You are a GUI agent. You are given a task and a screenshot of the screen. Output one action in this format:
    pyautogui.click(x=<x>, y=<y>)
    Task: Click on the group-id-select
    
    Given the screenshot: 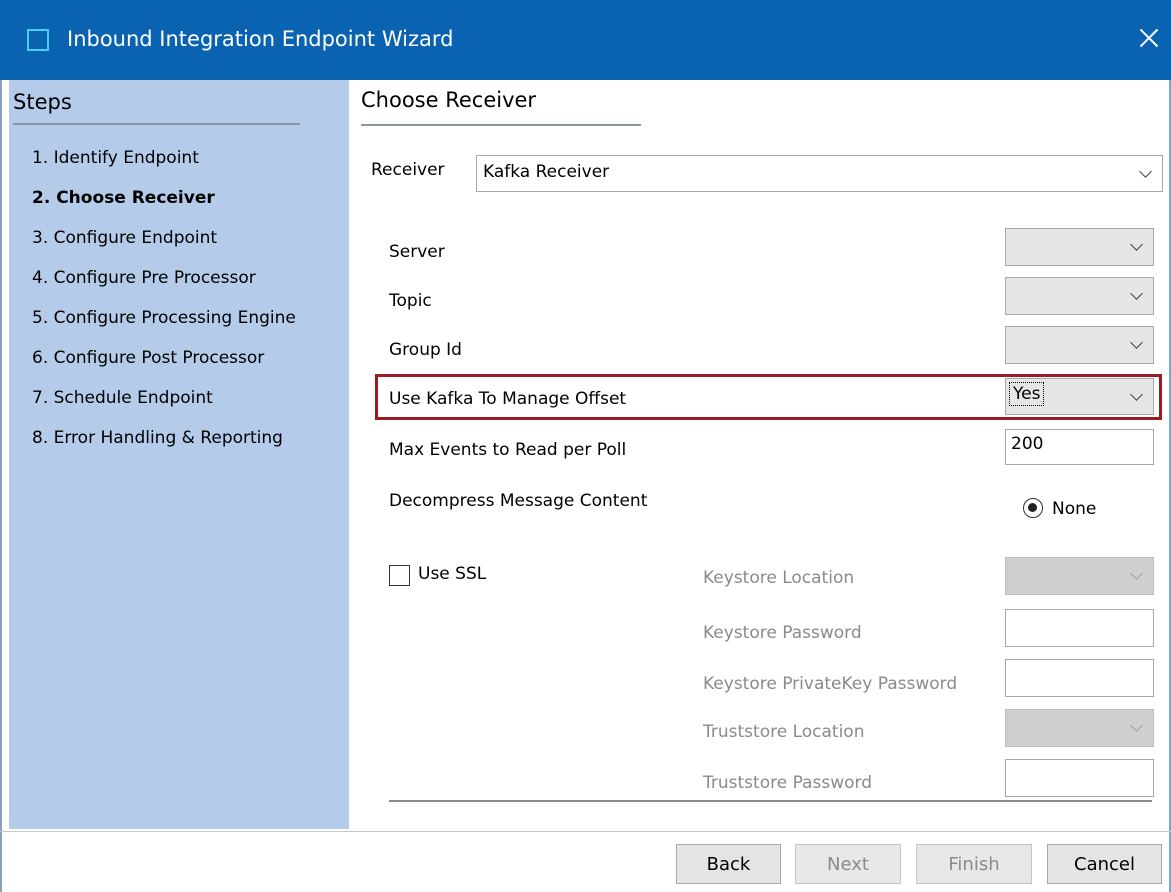 What is the action you would take?
    pyautogui.click(x=1079, y=345)
    